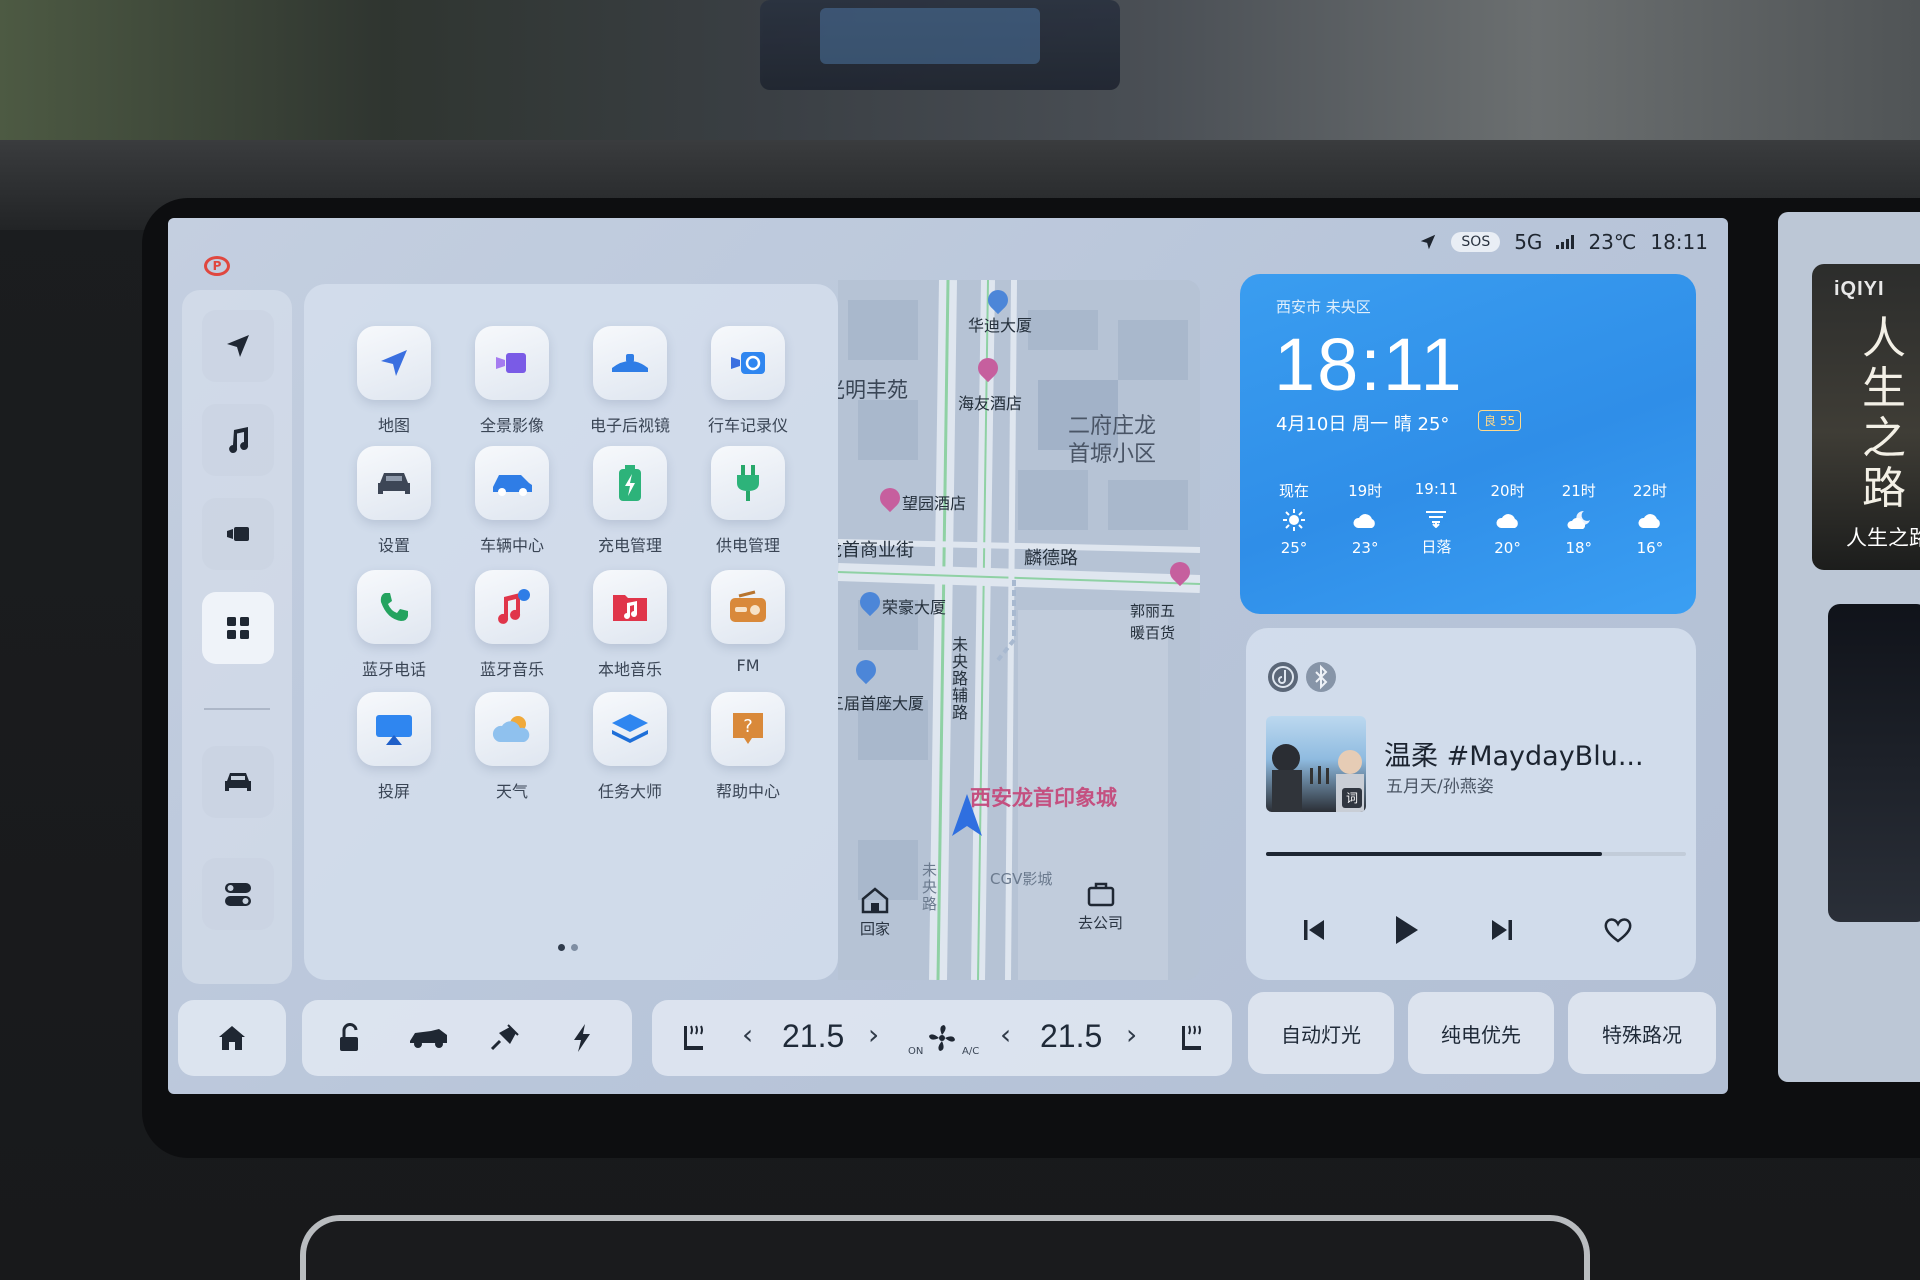 The height and width of the screenshot is (1280, 1920). I want to click on unlock-button, so click(350, 1038).